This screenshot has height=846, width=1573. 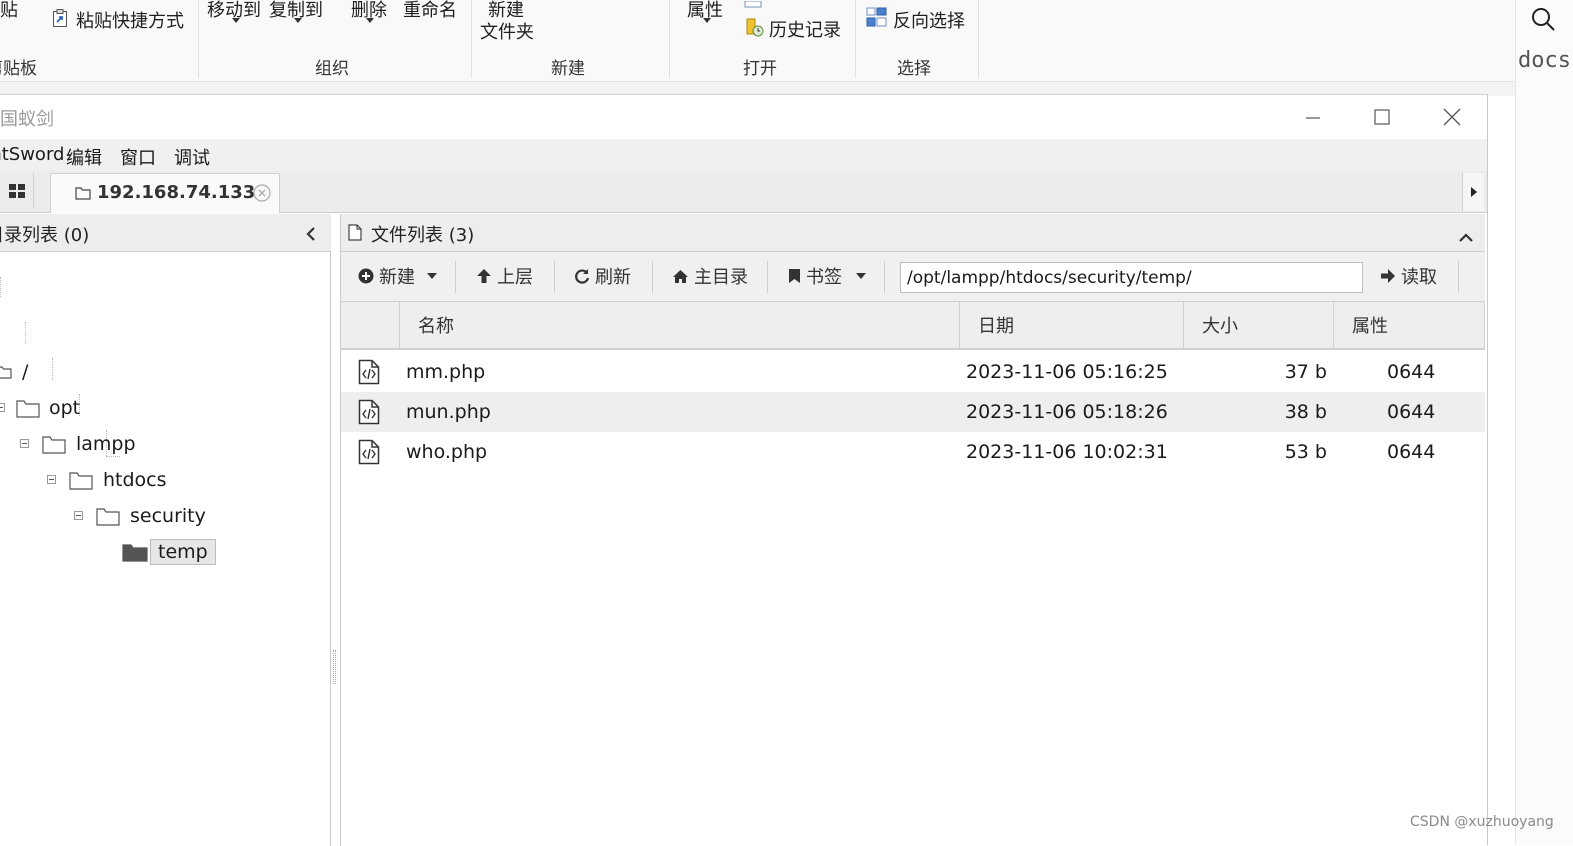 What do you see at coordinates (1388, 276) in the screenshot?
I see `arrow-right-icon` at bounding box center [1388, 276].